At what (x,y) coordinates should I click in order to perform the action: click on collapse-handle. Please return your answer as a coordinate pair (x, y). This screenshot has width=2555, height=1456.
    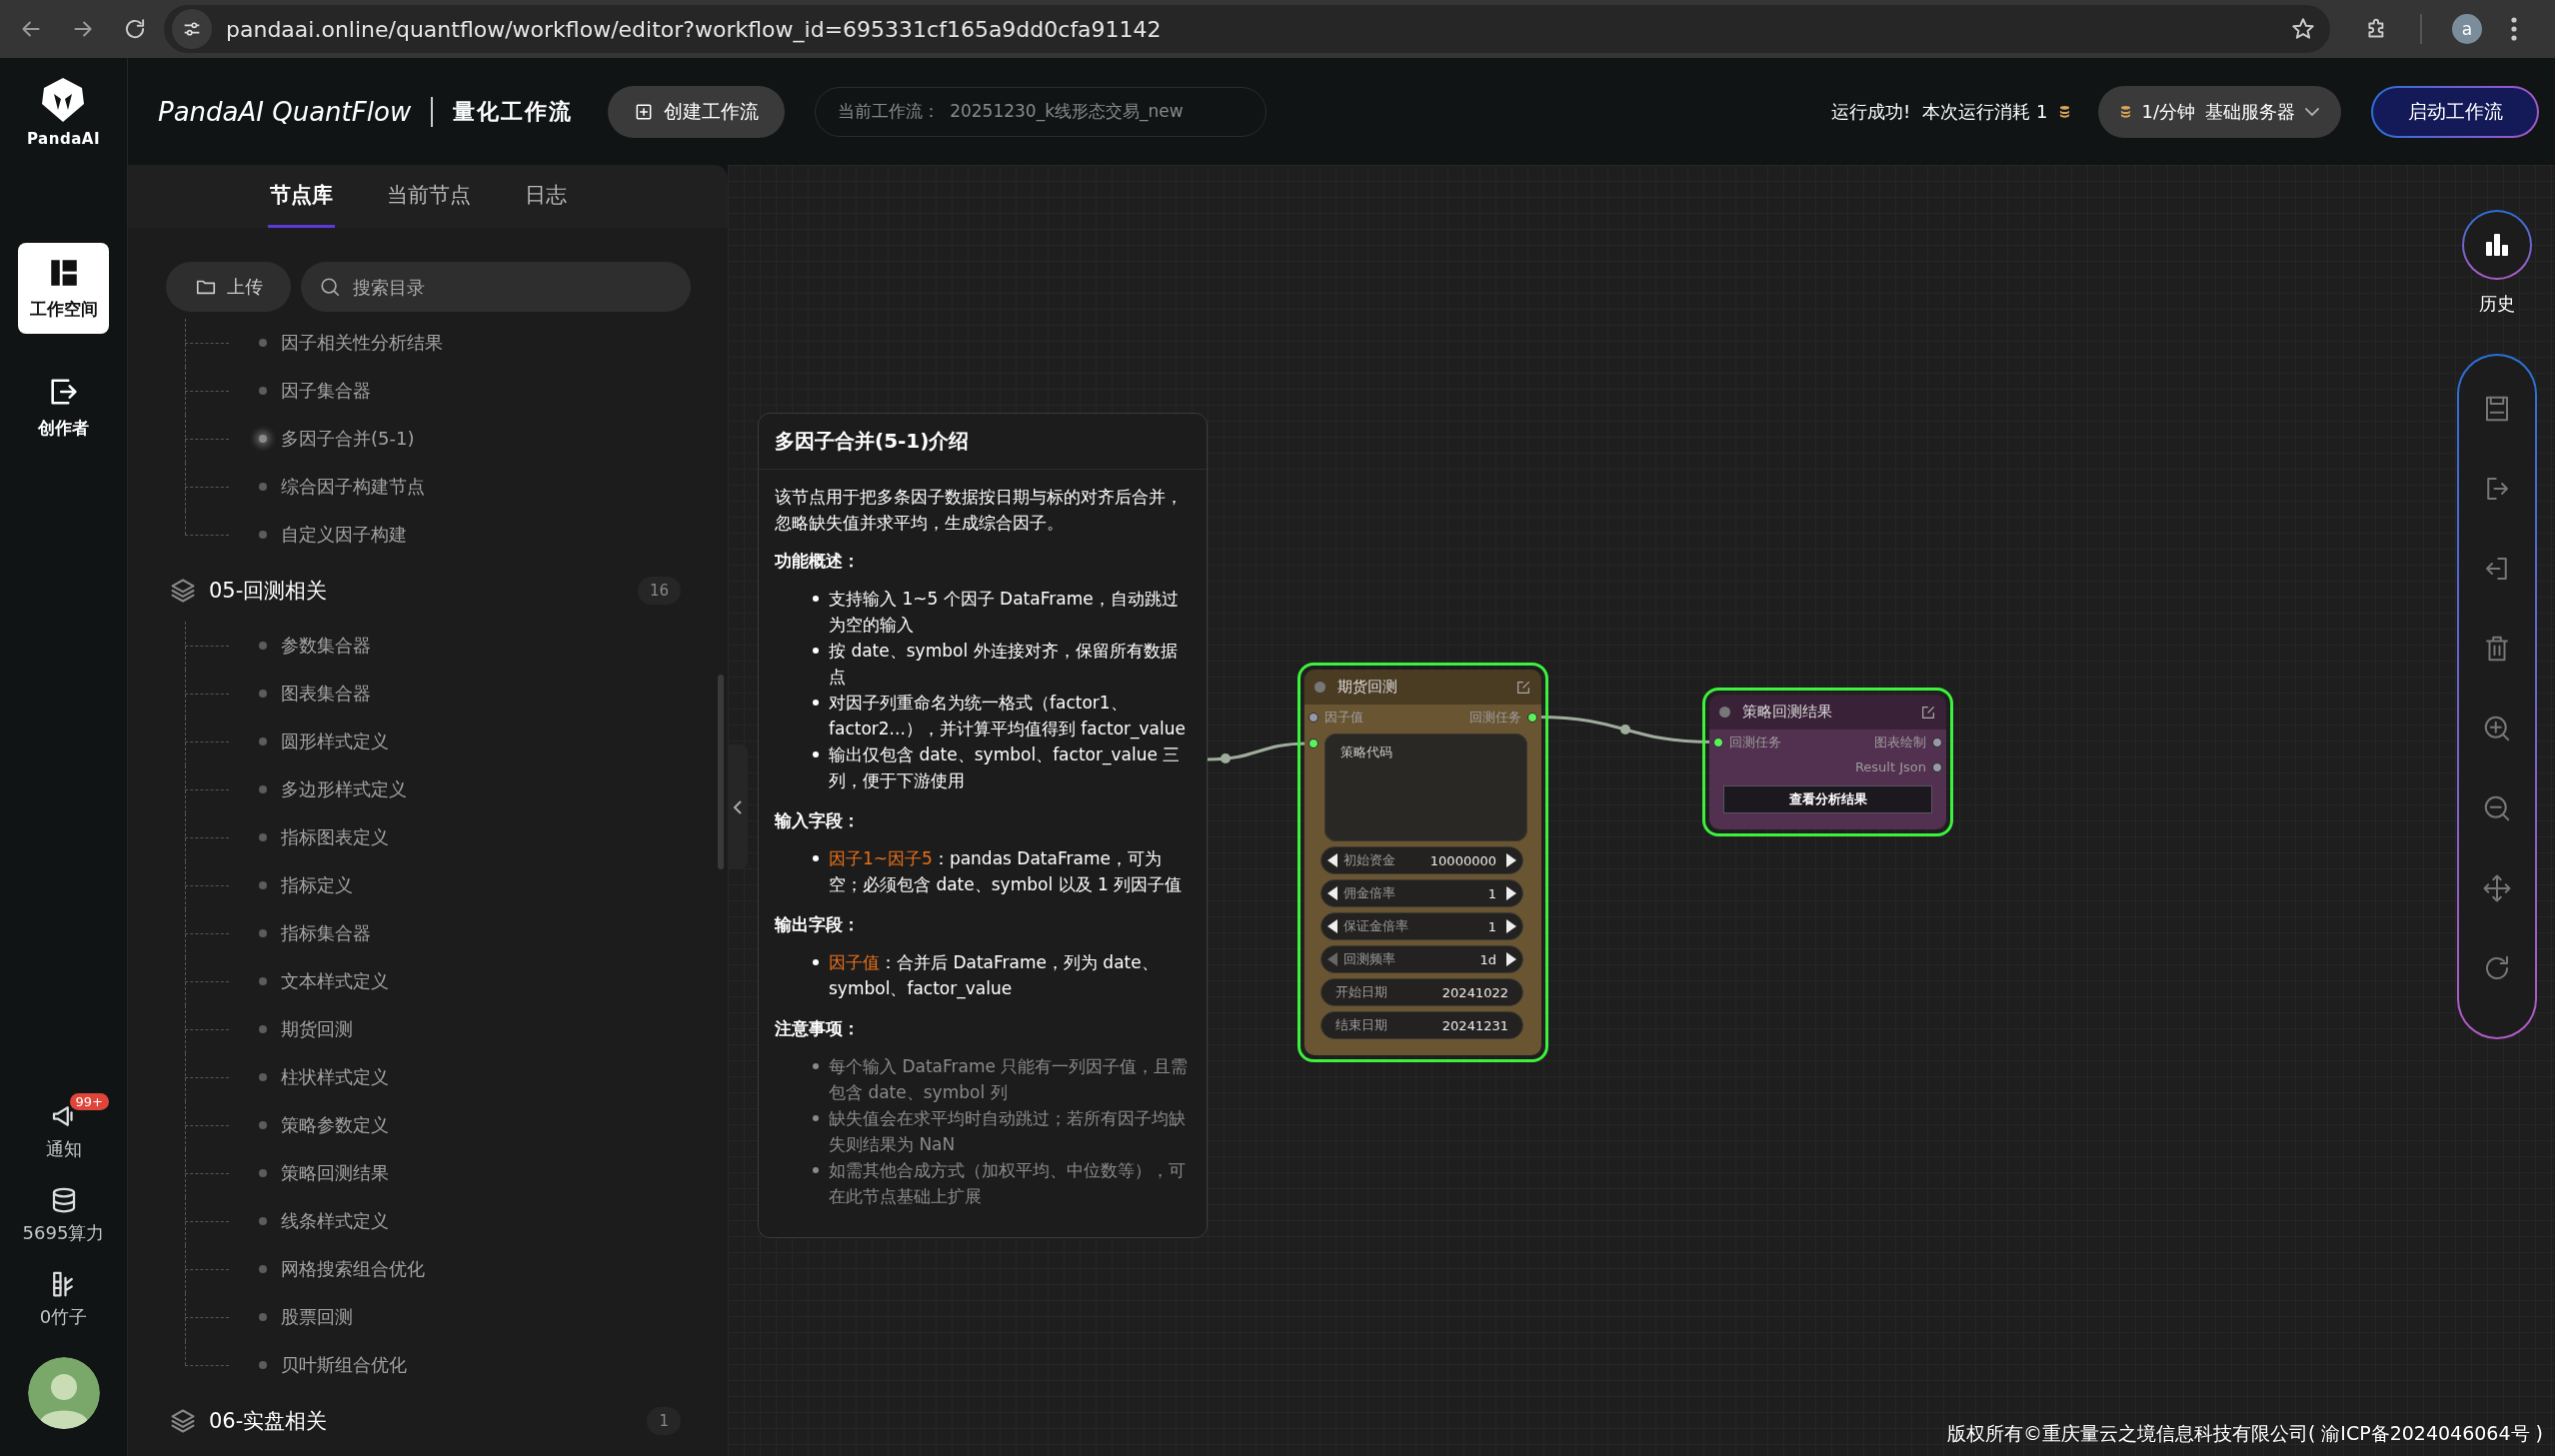
    Looking at the image, I should click on (738, 806).